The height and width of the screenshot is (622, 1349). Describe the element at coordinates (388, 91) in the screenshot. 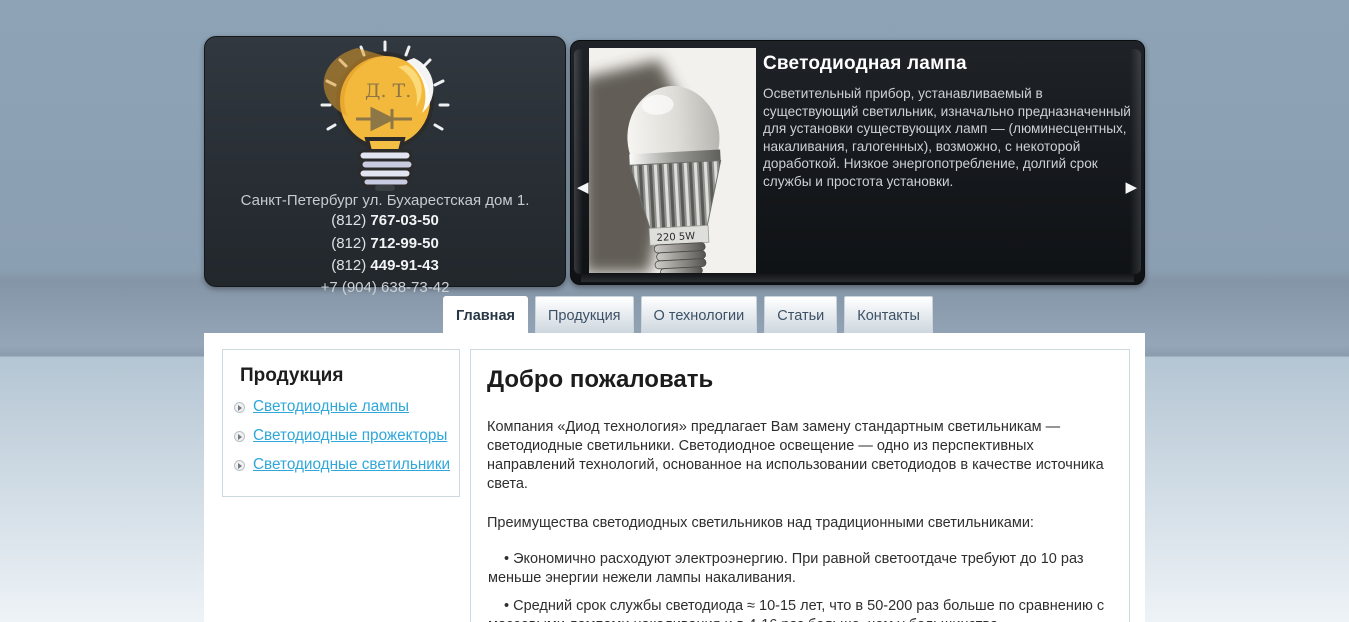

I see `logo-initials: Д. Т.` at that location.